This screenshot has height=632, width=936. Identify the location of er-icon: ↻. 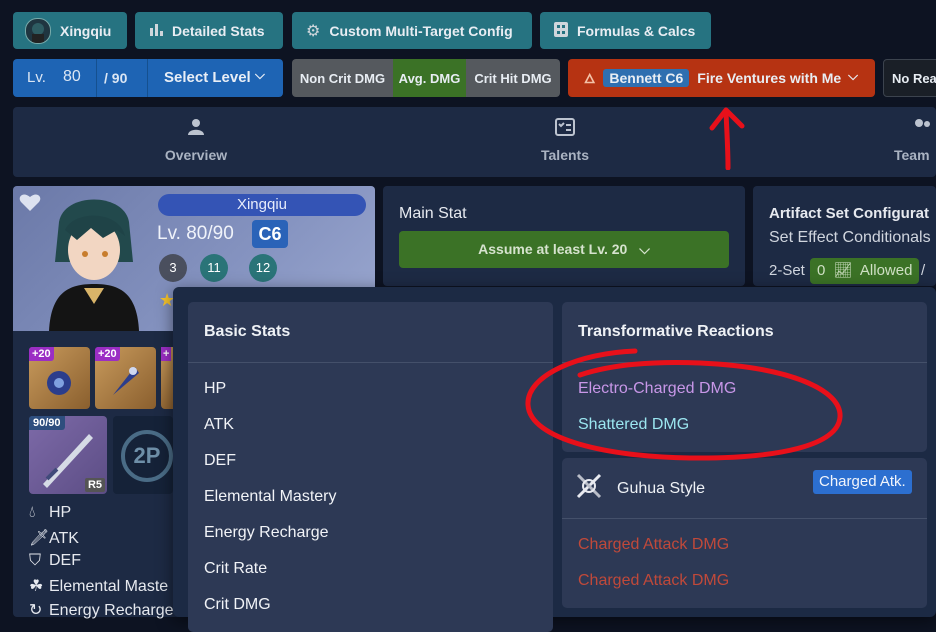
(36, 610).